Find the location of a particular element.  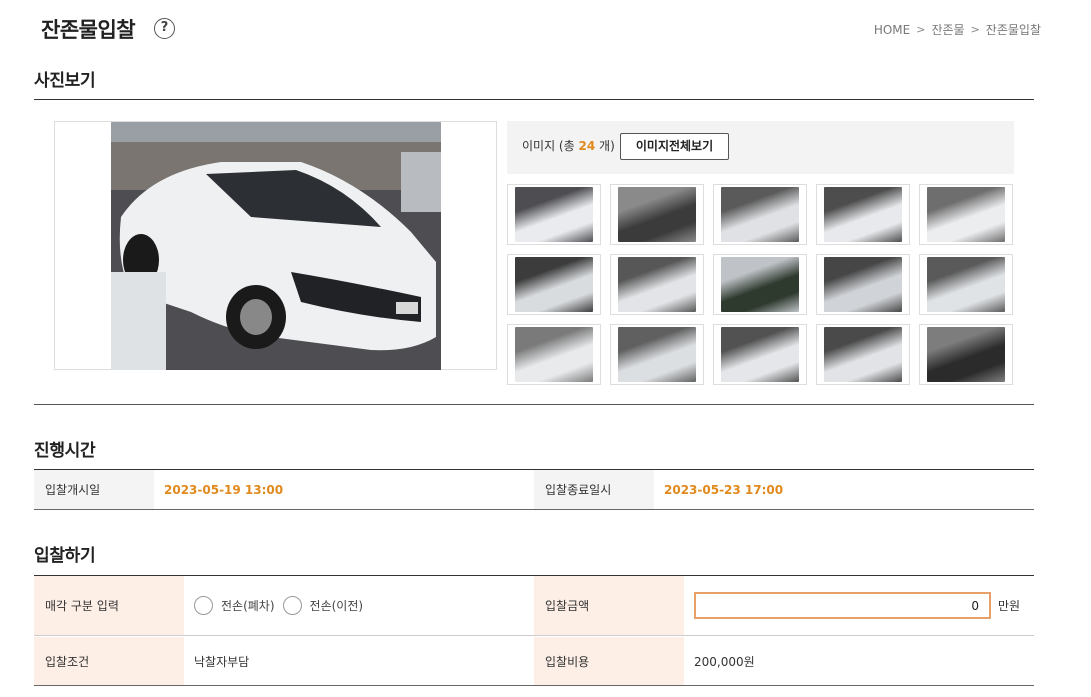

end-value: 2023-05-23 17:00 is located at coordinates (724, 489).